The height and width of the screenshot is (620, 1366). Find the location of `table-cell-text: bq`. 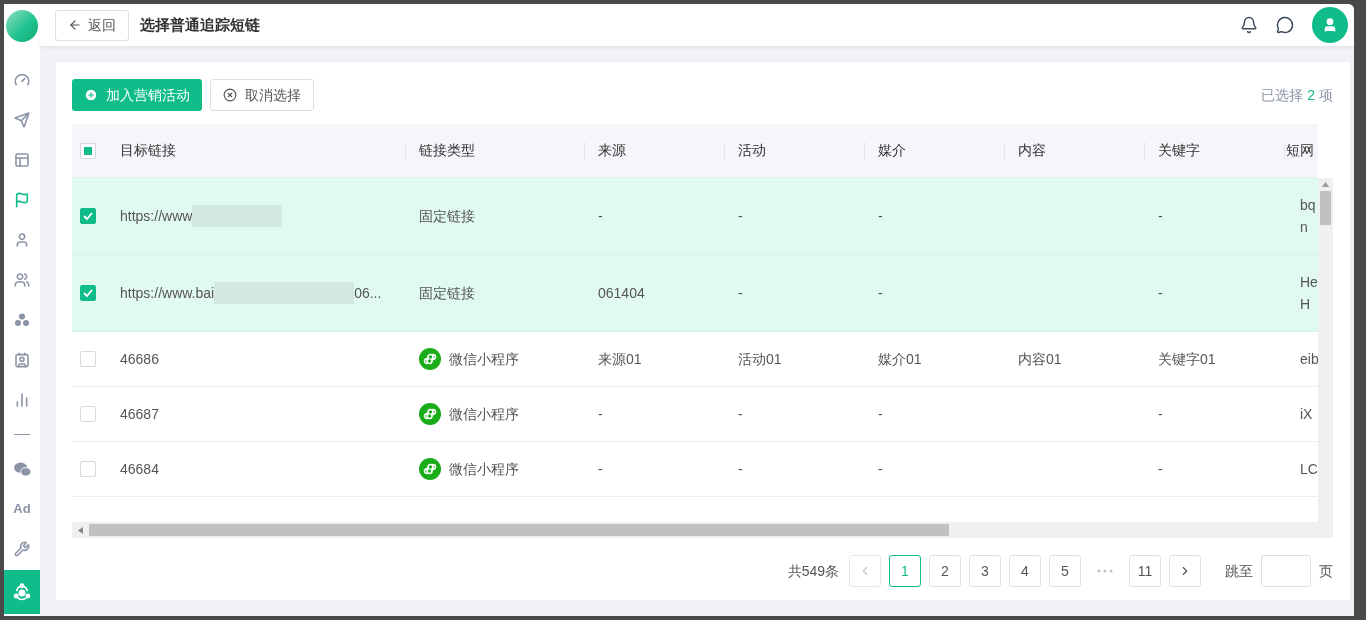

table-cell-text: bq is located at coordinates (1308, 205).